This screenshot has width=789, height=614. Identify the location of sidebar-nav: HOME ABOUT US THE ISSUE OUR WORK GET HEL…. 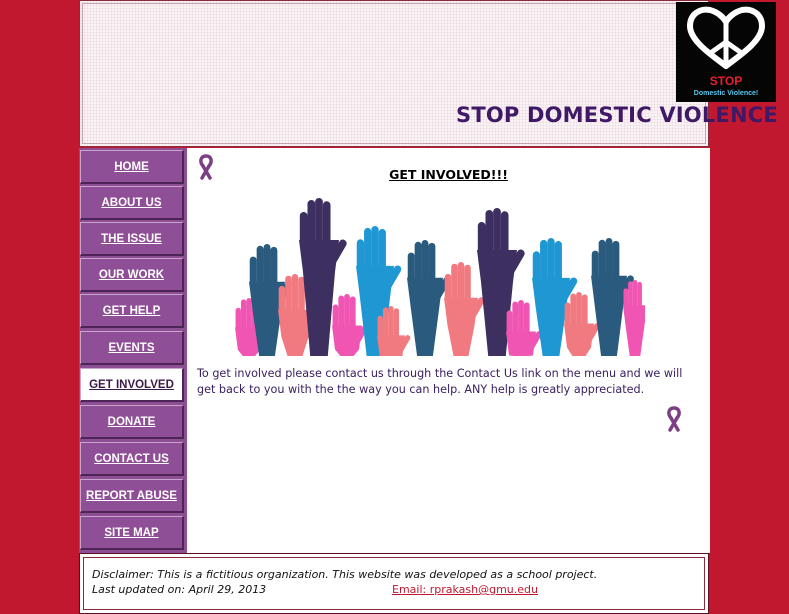
(133, 350).